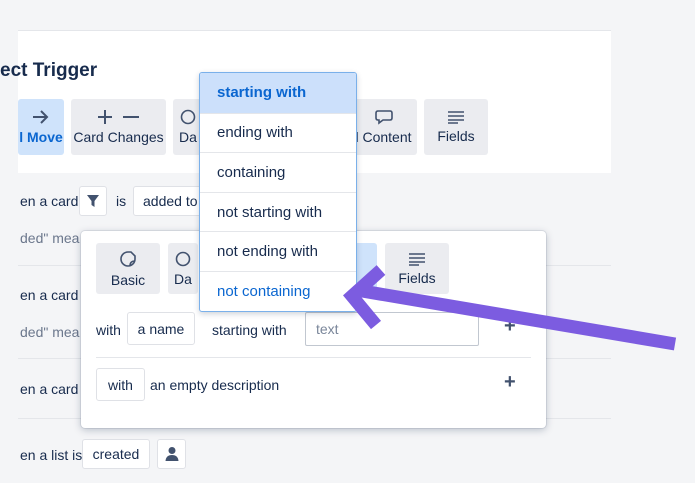 This screenshot has height=483, width=695. Describe the element at coordinates (510, 308) in the screenshot. I see `annotation-arrow-icon` at that location.